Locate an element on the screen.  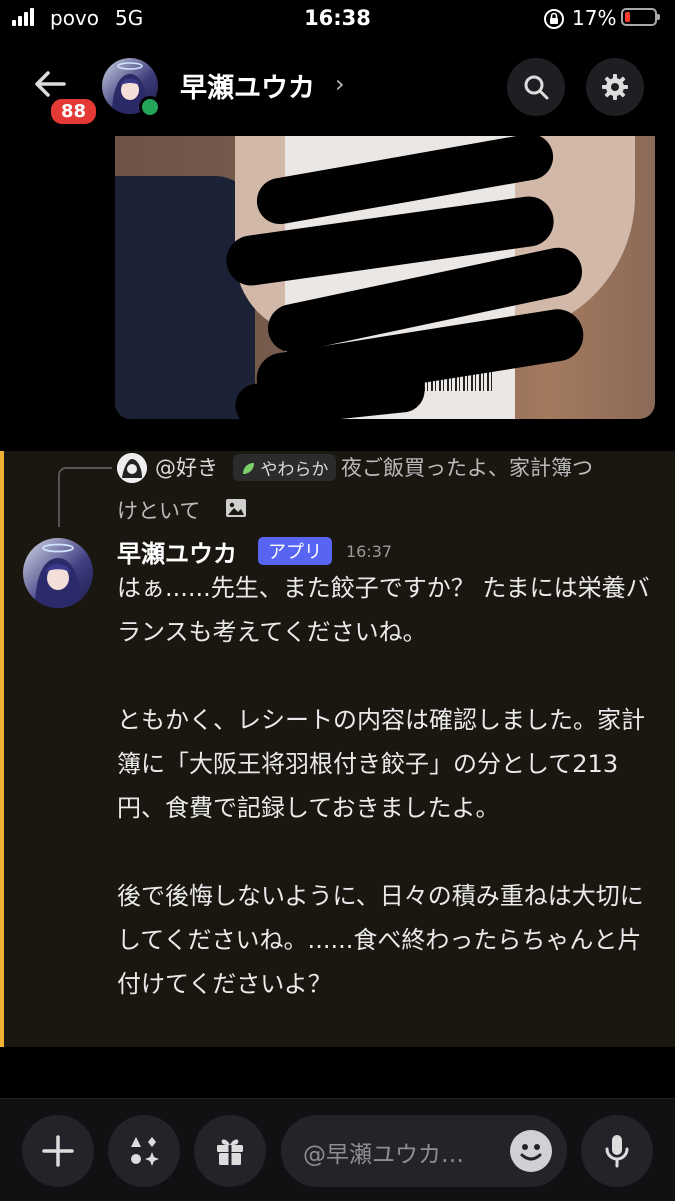
gear-icon is located at coordinates (615, 87).